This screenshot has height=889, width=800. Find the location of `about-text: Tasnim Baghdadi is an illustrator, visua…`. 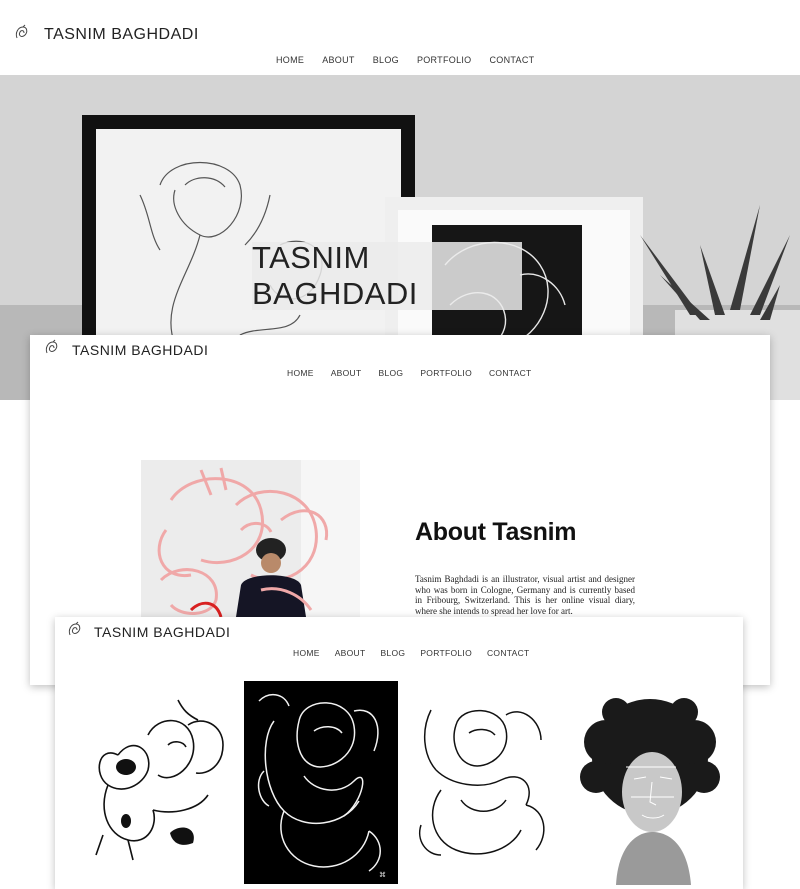

about-text: Tasnim Baghdadi is an illustrator, visua… is located at coordinates (525, 595).